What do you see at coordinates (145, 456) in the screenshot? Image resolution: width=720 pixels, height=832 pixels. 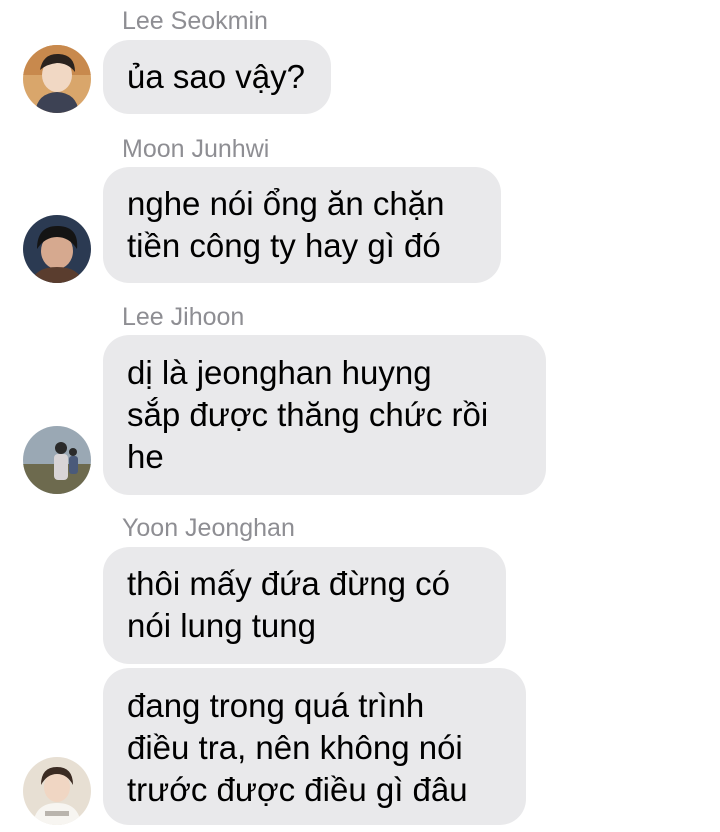 I see `message-text: he` at bounding box center [145, 456].